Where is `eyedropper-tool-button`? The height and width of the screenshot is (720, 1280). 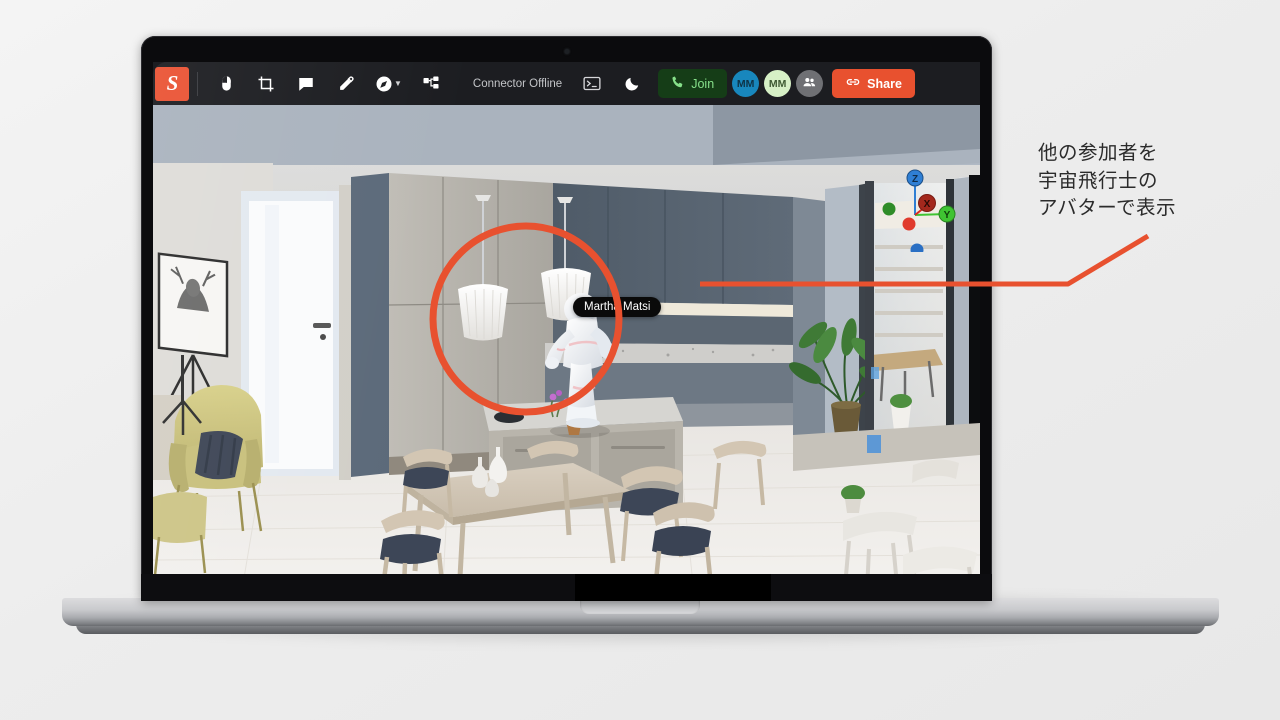
eyedropper-tool-button is located at coordinates (346, 84).